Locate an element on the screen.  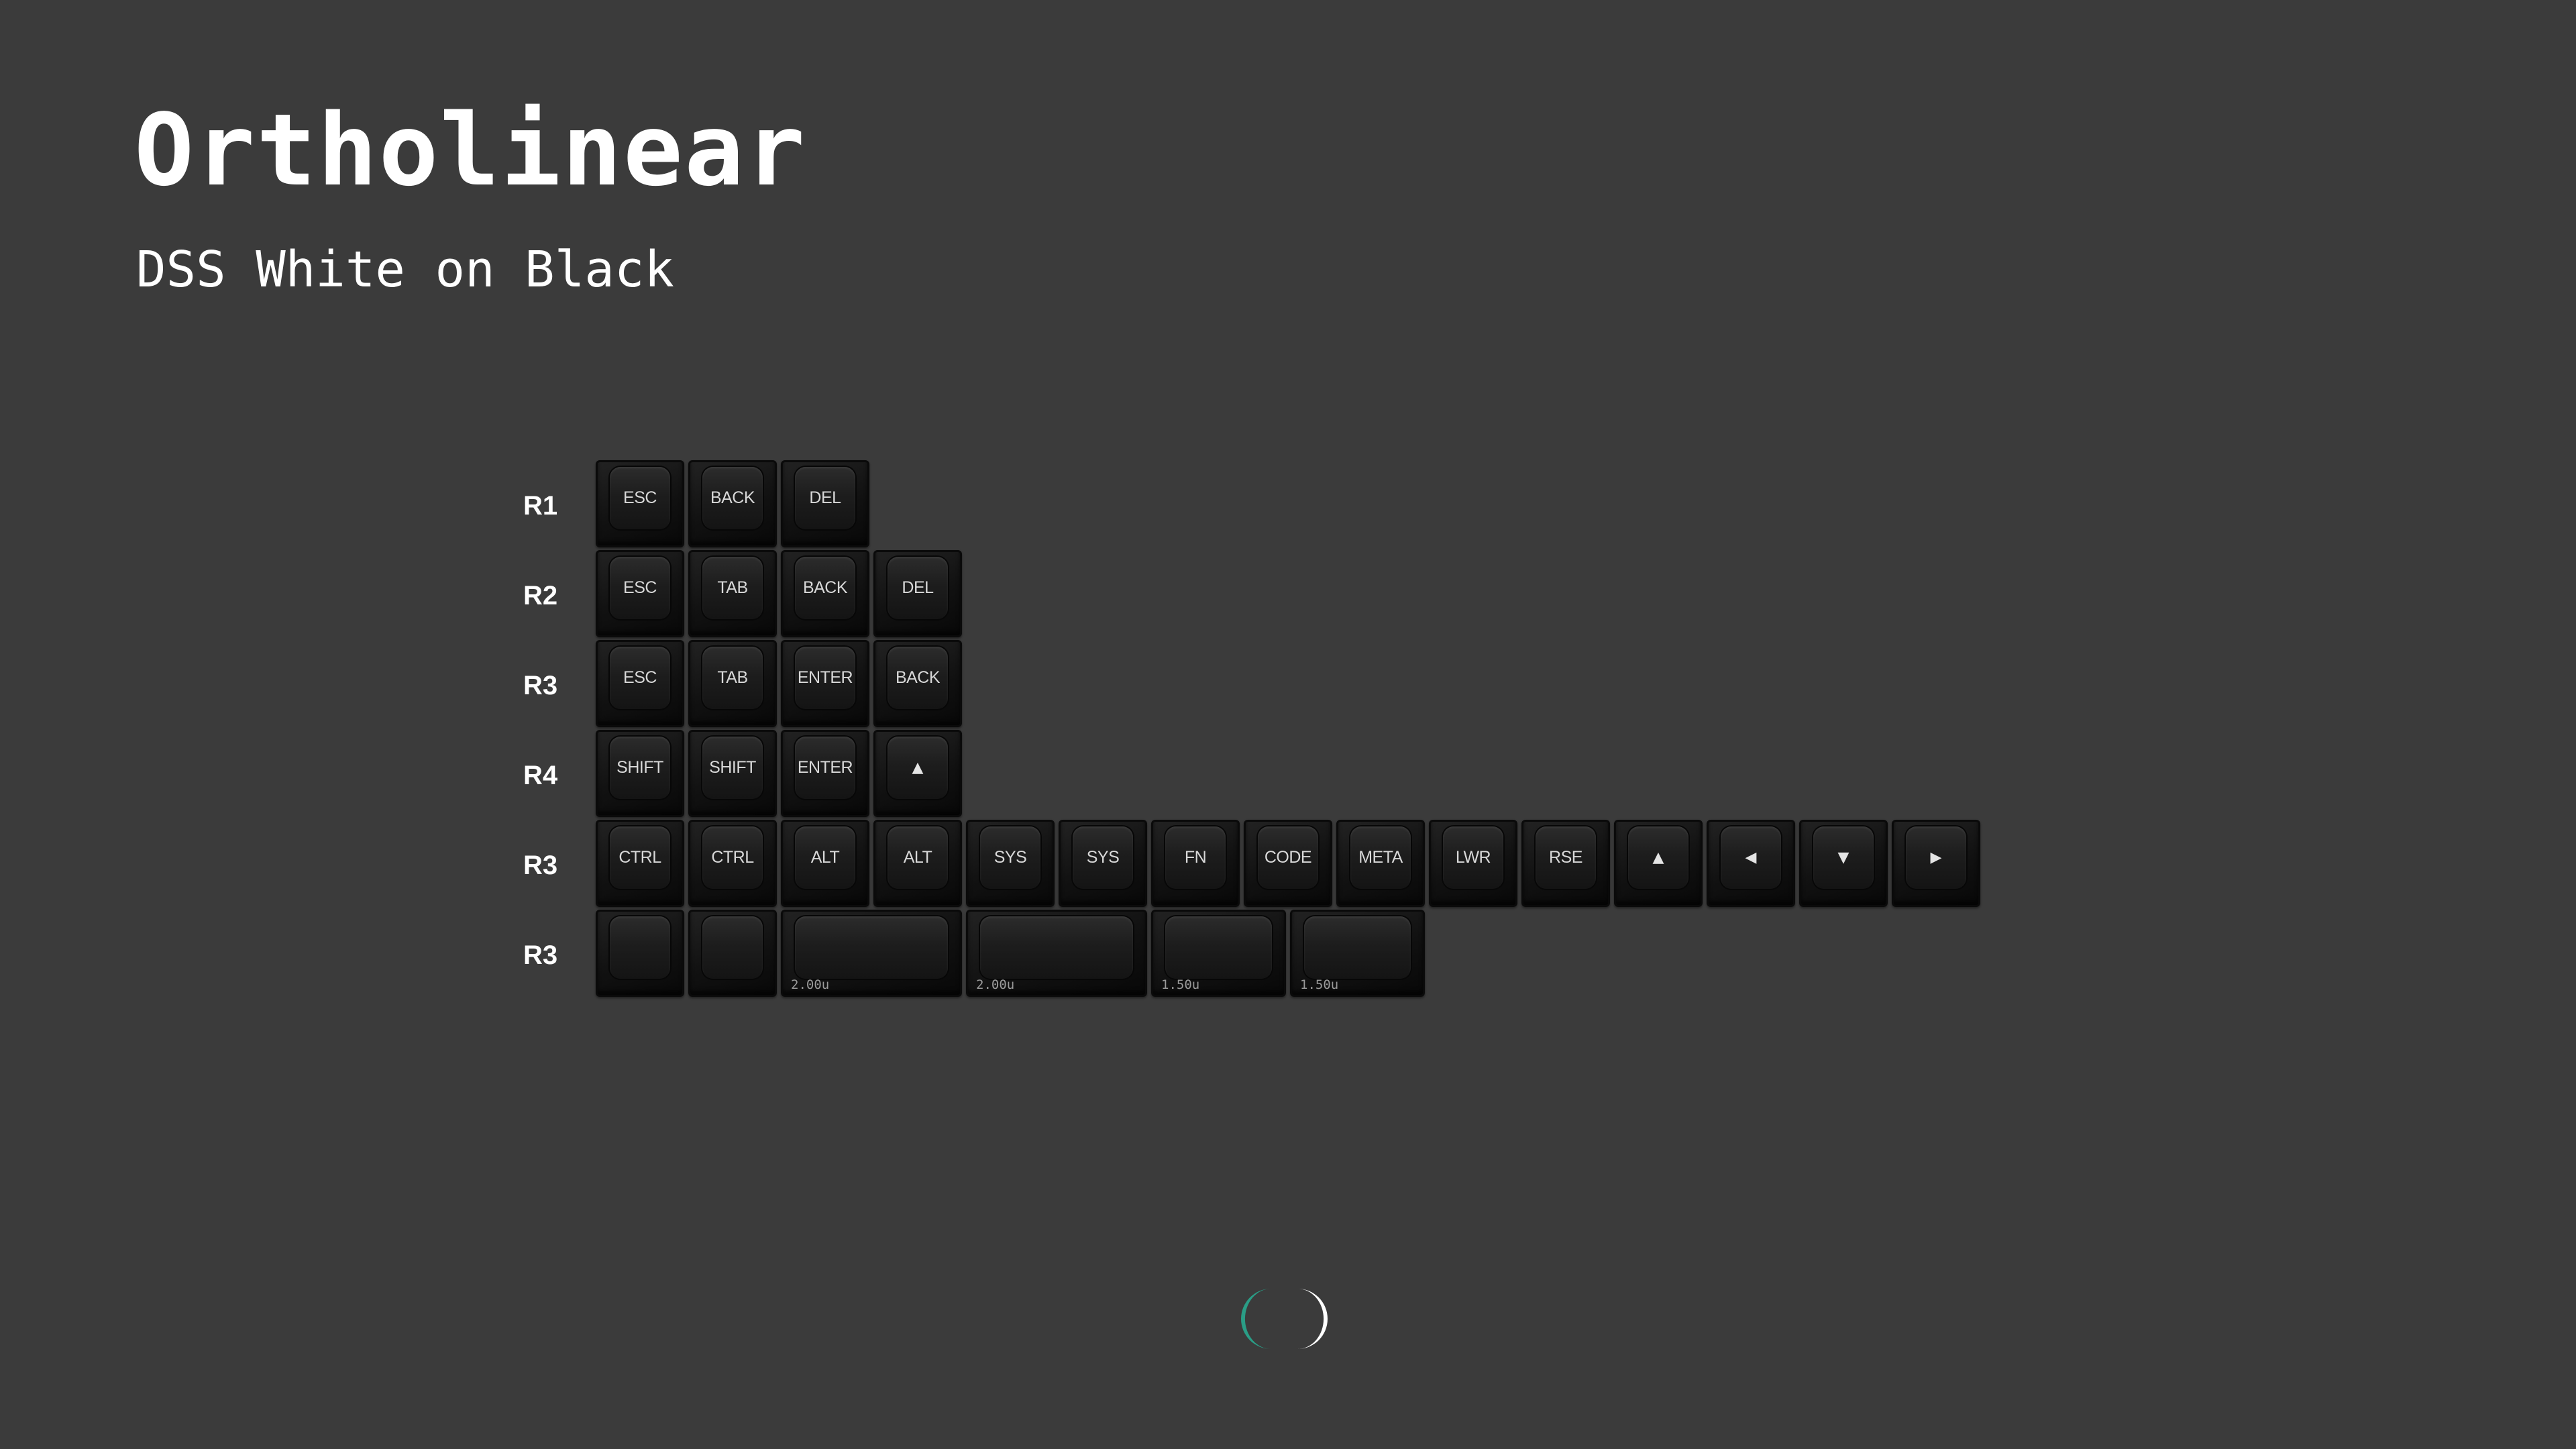
keycap-legend: META is located at coordinates (1380, 857).